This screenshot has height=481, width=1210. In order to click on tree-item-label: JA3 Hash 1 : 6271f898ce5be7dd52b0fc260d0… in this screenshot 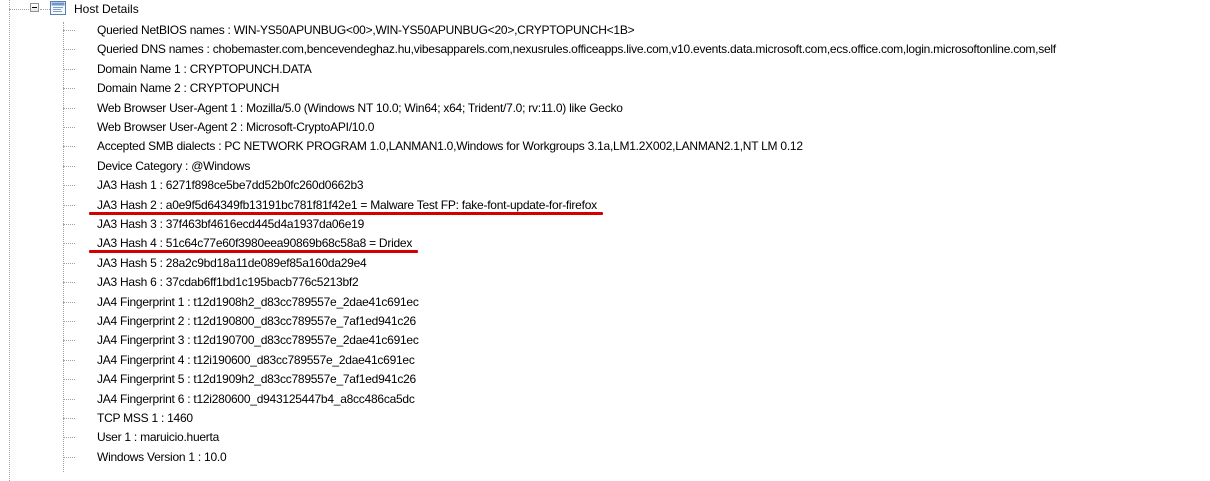, I will do `click(230, 185)`.